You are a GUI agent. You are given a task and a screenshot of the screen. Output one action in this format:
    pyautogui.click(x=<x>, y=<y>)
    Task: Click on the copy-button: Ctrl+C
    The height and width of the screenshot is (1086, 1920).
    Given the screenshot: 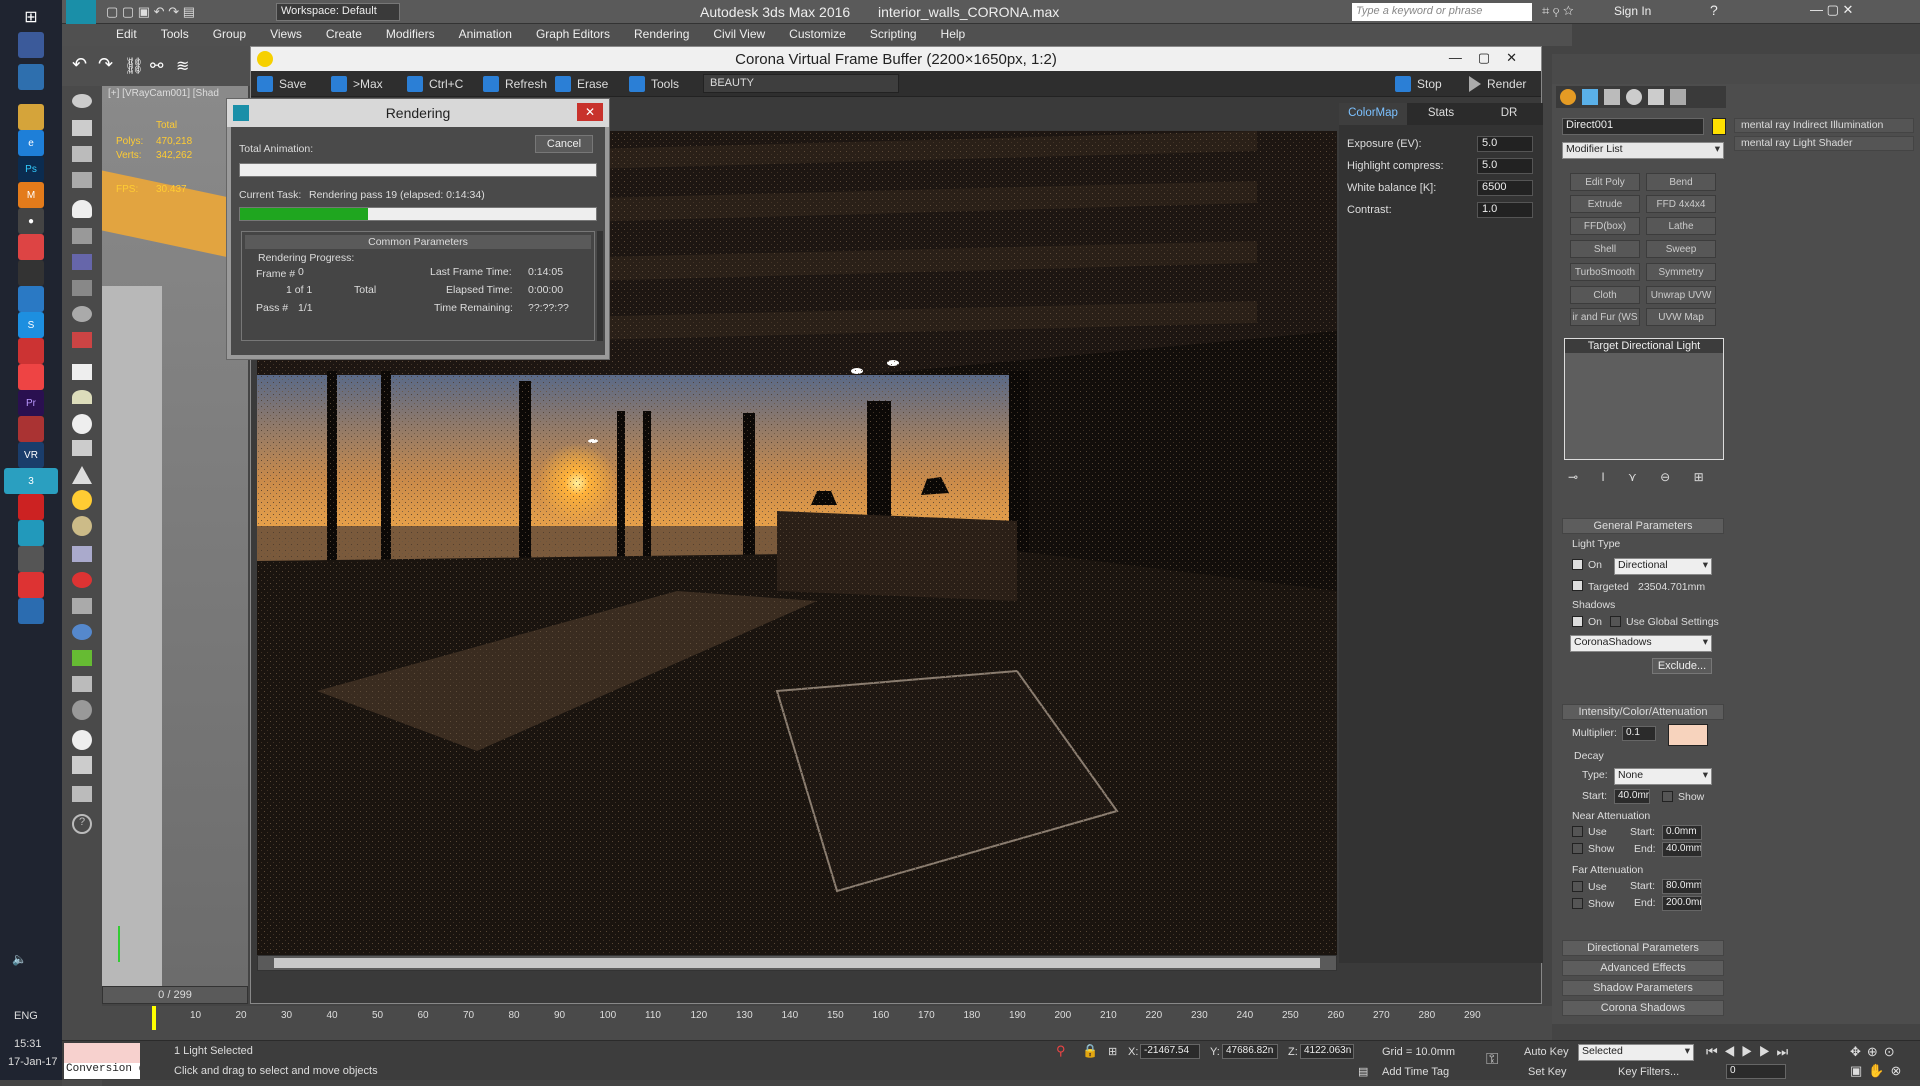 What is the action you would take?
    pyautogui.click(x=435, y=84)
    